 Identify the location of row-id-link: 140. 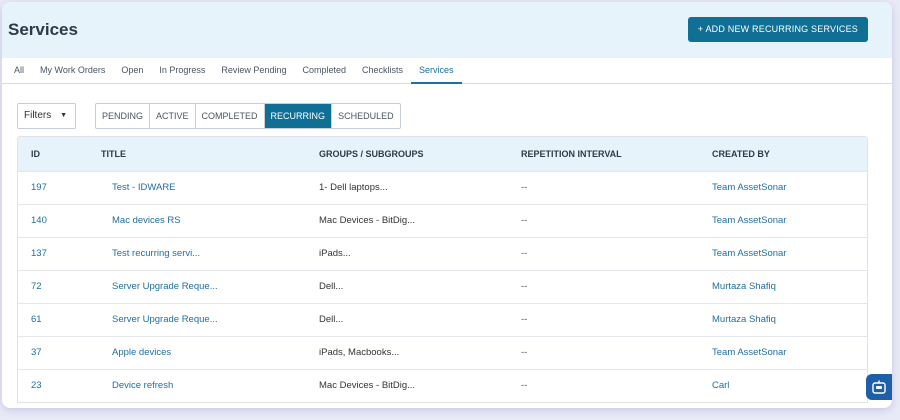
(39, 221).